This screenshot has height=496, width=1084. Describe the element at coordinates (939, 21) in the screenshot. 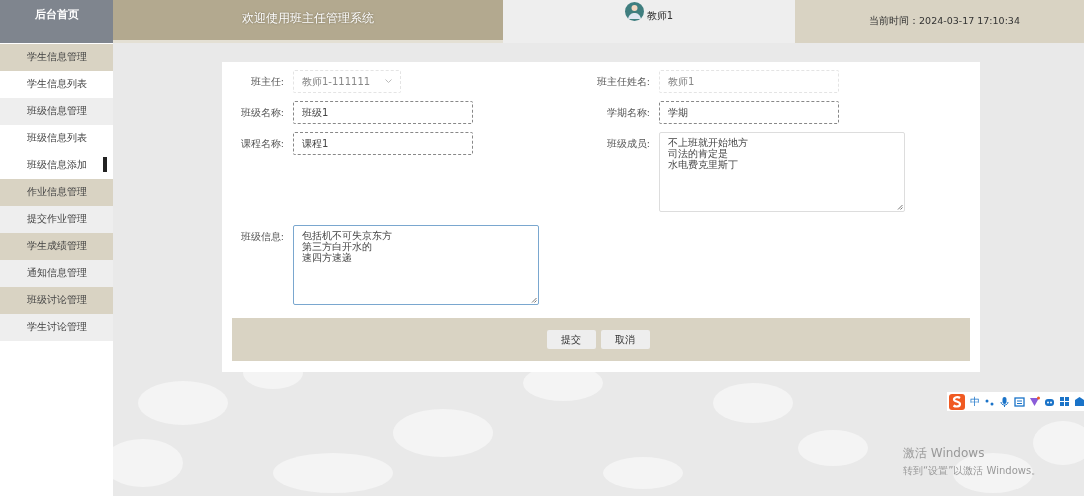

I see `current-time: 当前时间：2024-03-17 17:10:34` at that location.